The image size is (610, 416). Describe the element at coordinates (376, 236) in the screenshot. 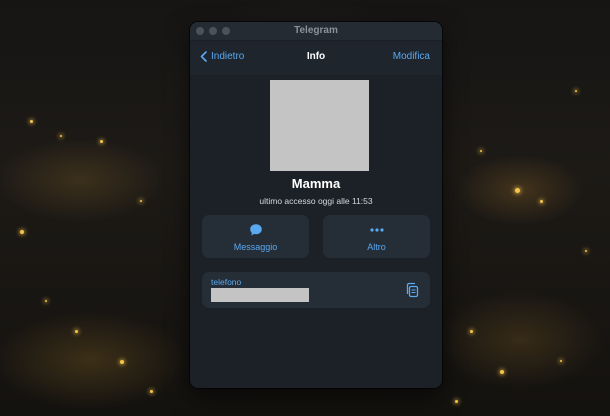

I see `more-button: Altro` at that location.